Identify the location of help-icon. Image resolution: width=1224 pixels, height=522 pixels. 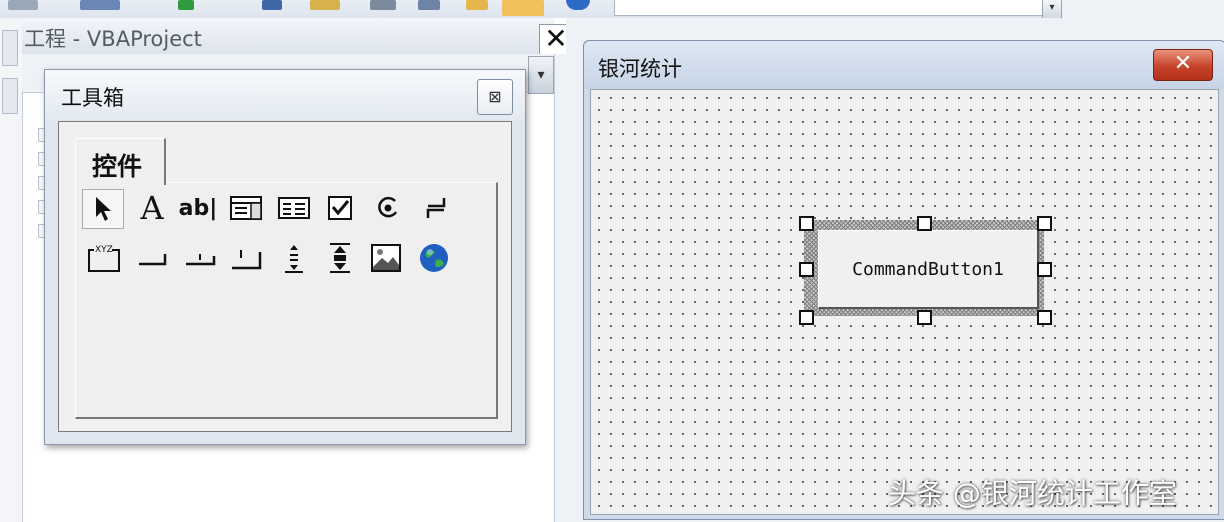
(578, 5).